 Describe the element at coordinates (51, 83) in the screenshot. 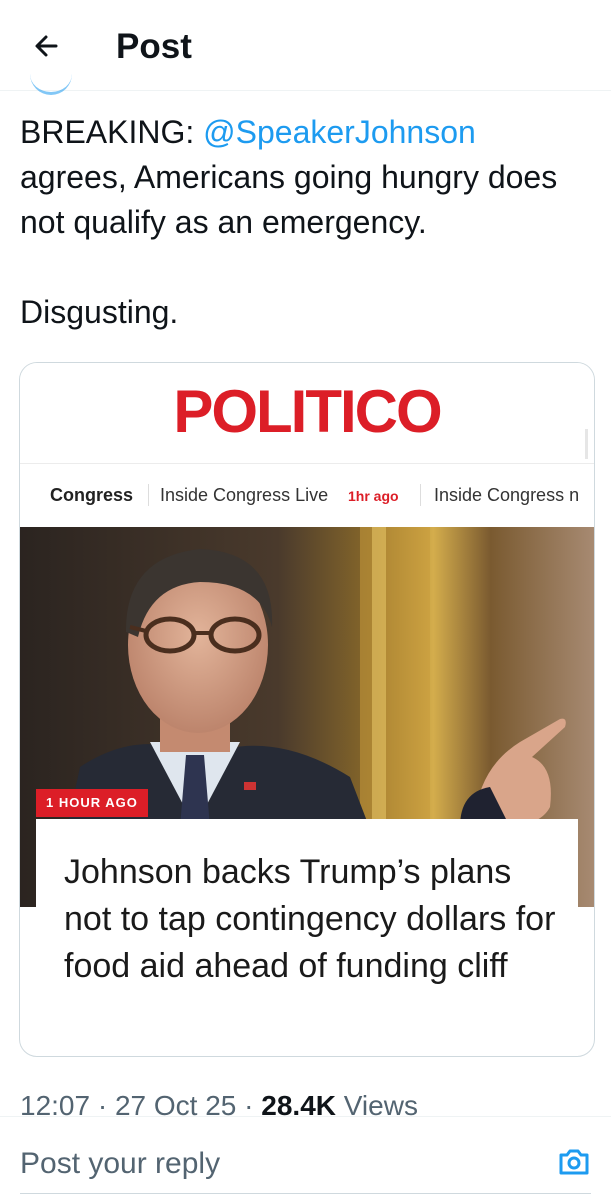

I see `avatar` at that location.